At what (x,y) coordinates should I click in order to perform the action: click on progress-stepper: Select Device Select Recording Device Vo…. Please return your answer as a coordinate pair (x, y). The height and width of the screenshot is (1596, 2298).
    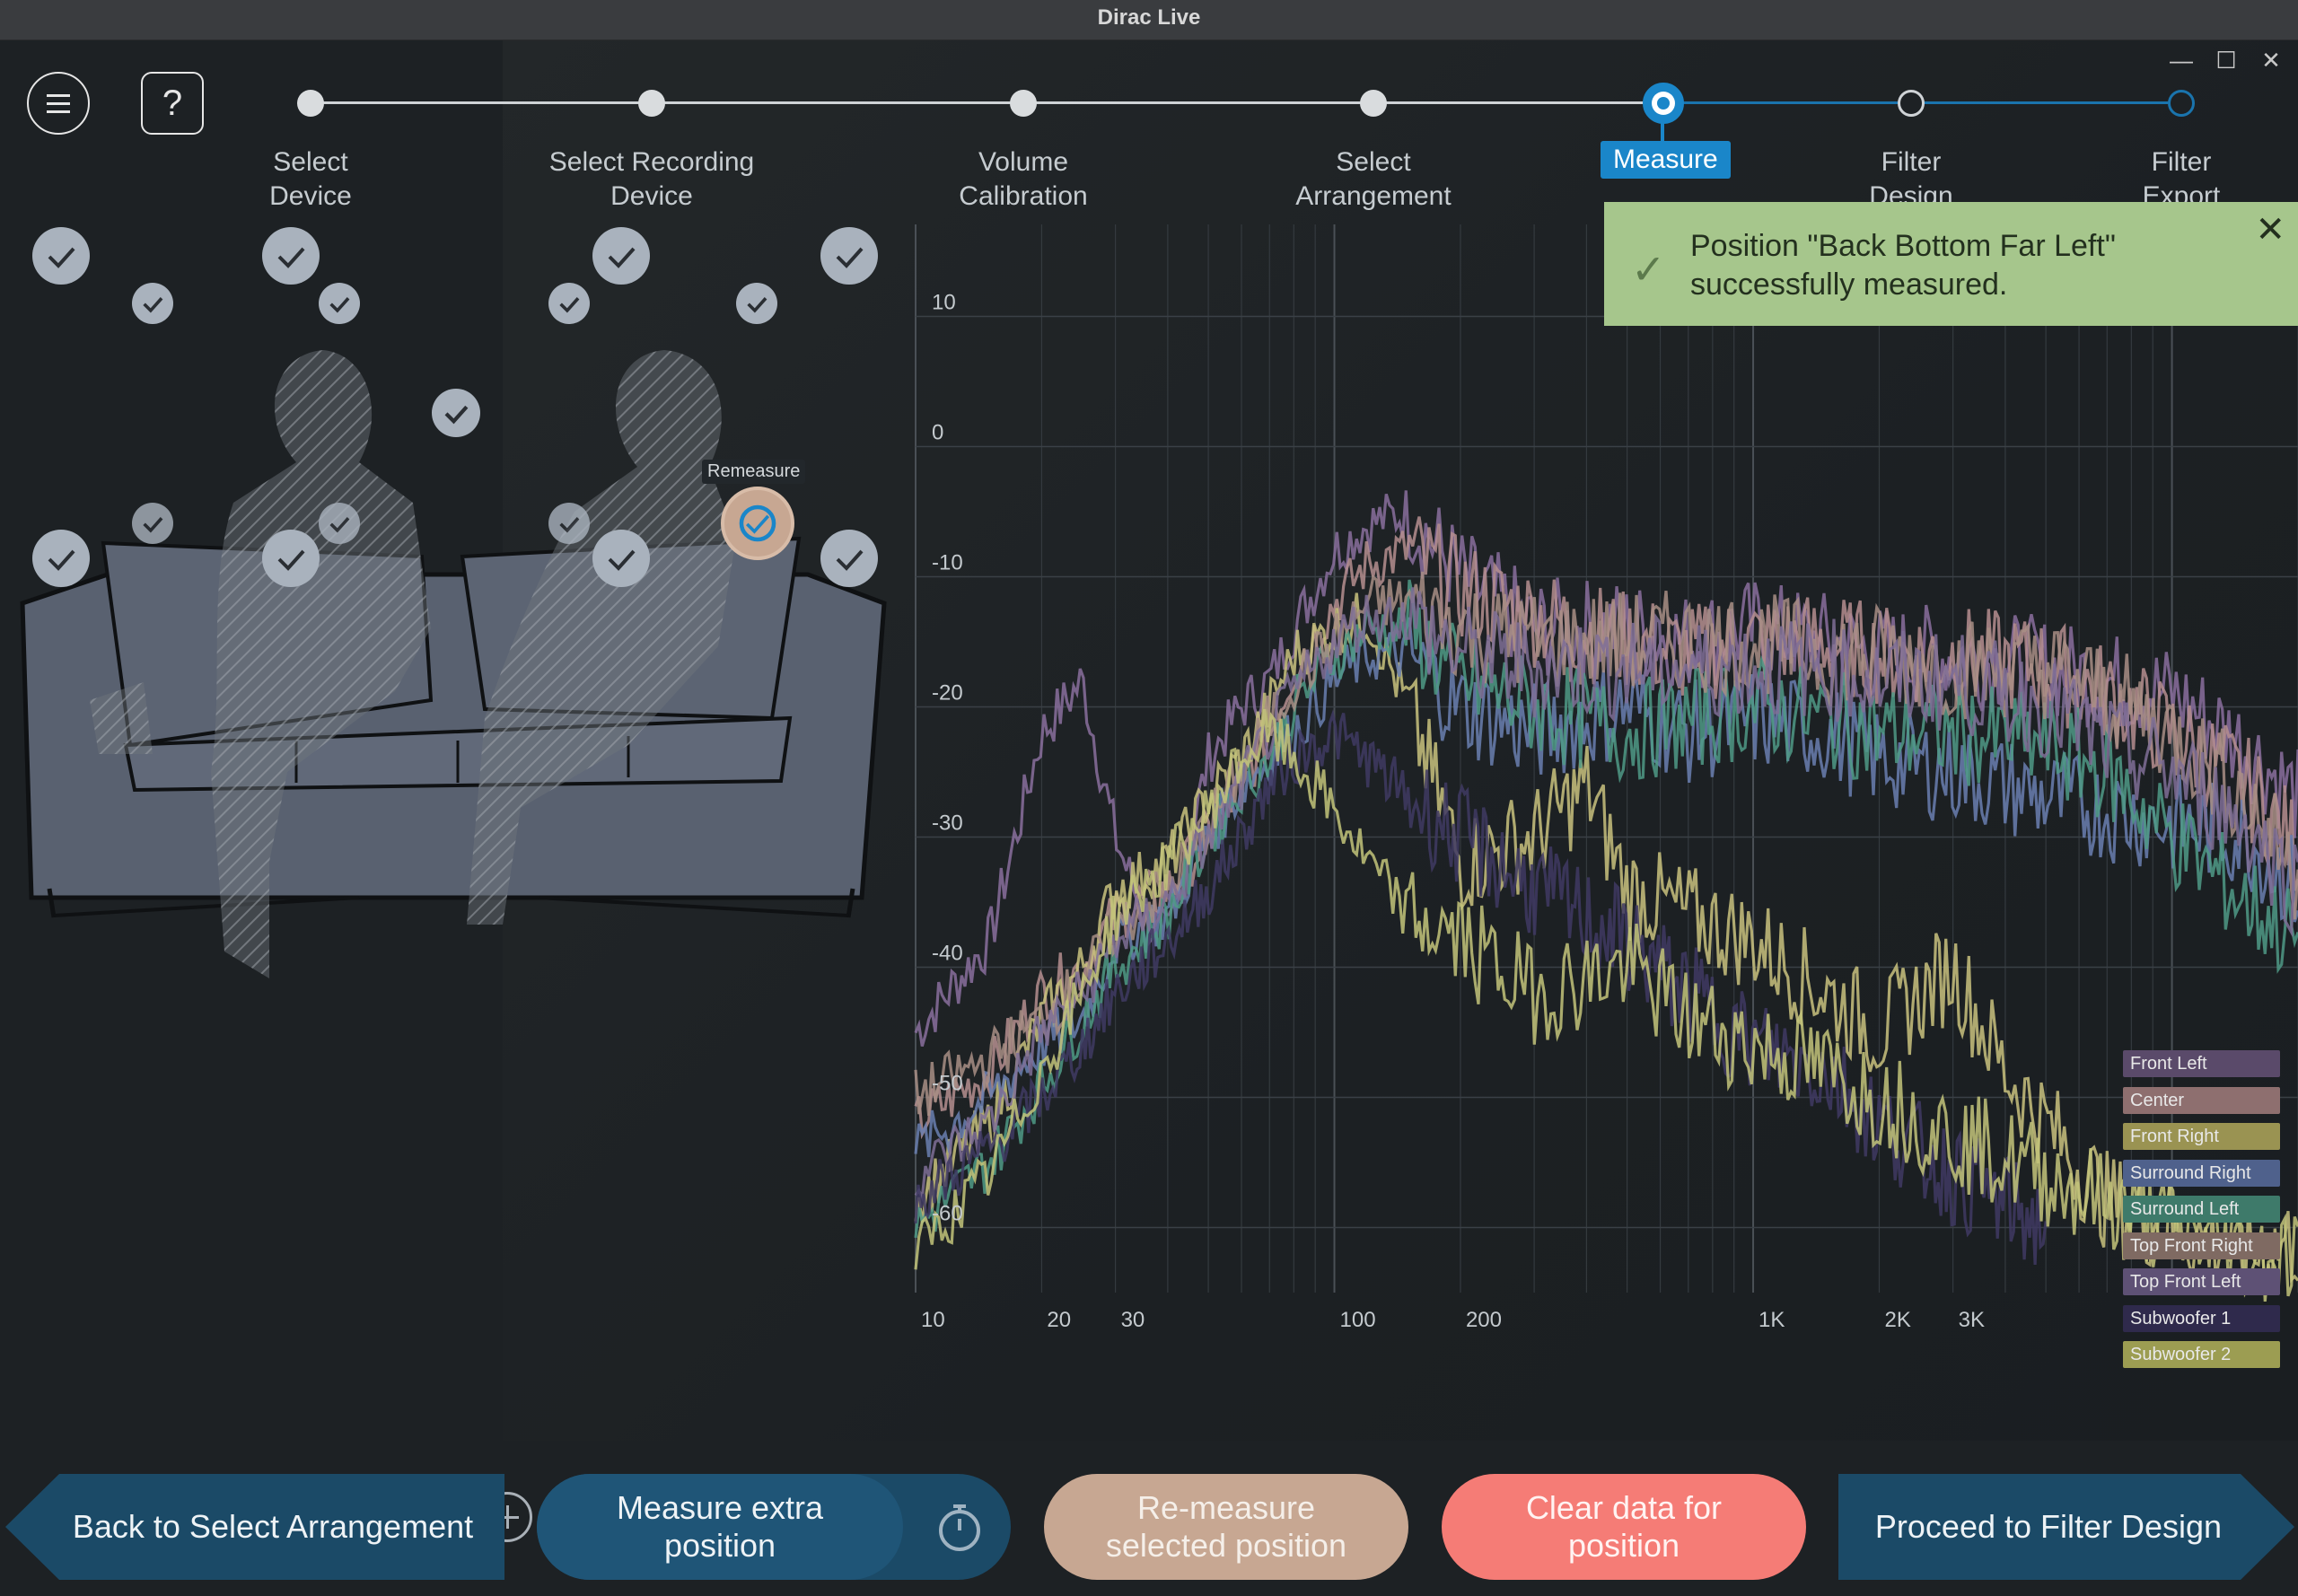
    Looking at the image, I should click on (1149, 107).